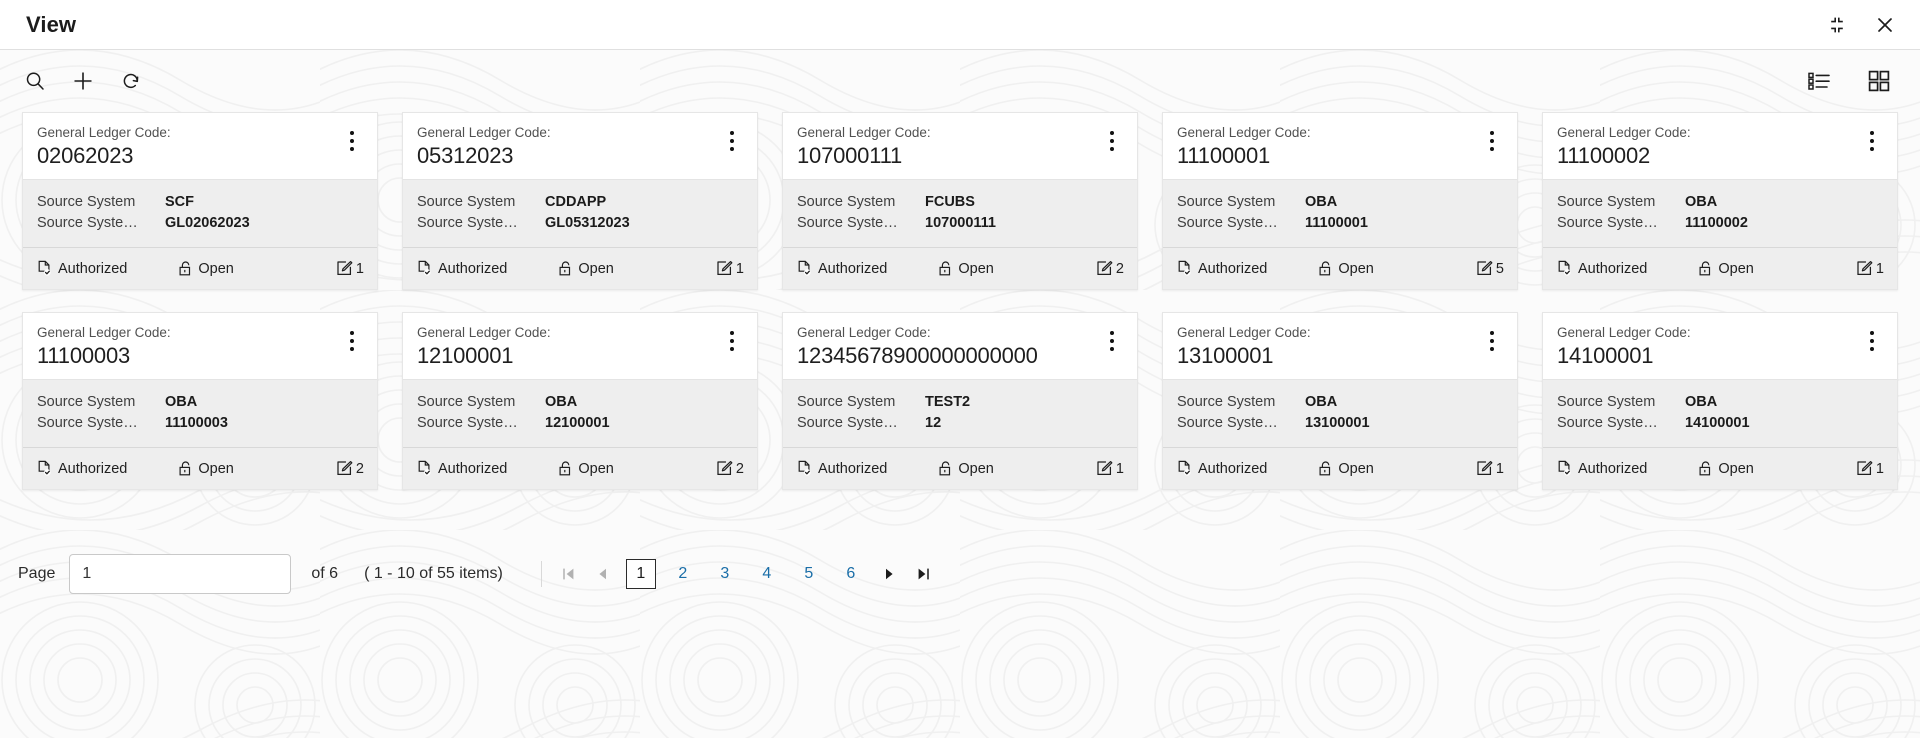 This screenshot has width=1920, height=738. I want to click on next-page-icon, so click(889, 574).